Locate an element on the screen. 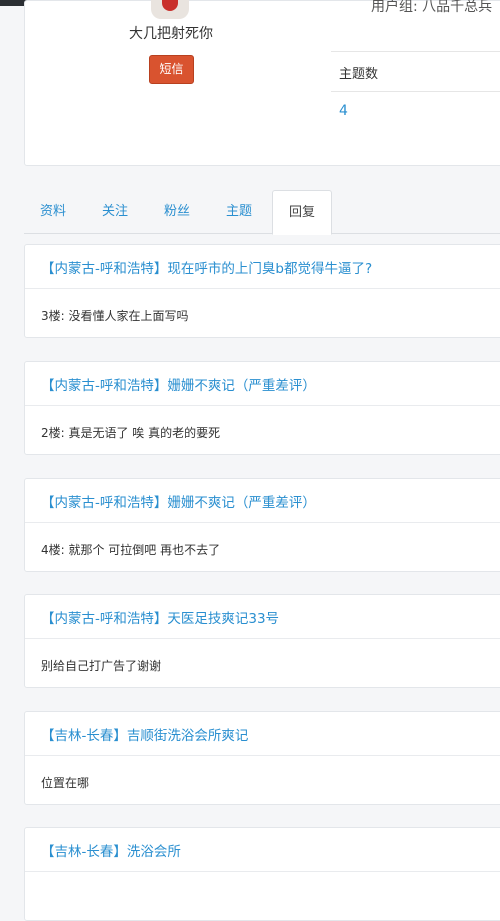 The height and width of the screenshot is (921, 500). post-reply-text: 3楼: 没看懂人家在上面写吗 is located at coordinates (115, 316).